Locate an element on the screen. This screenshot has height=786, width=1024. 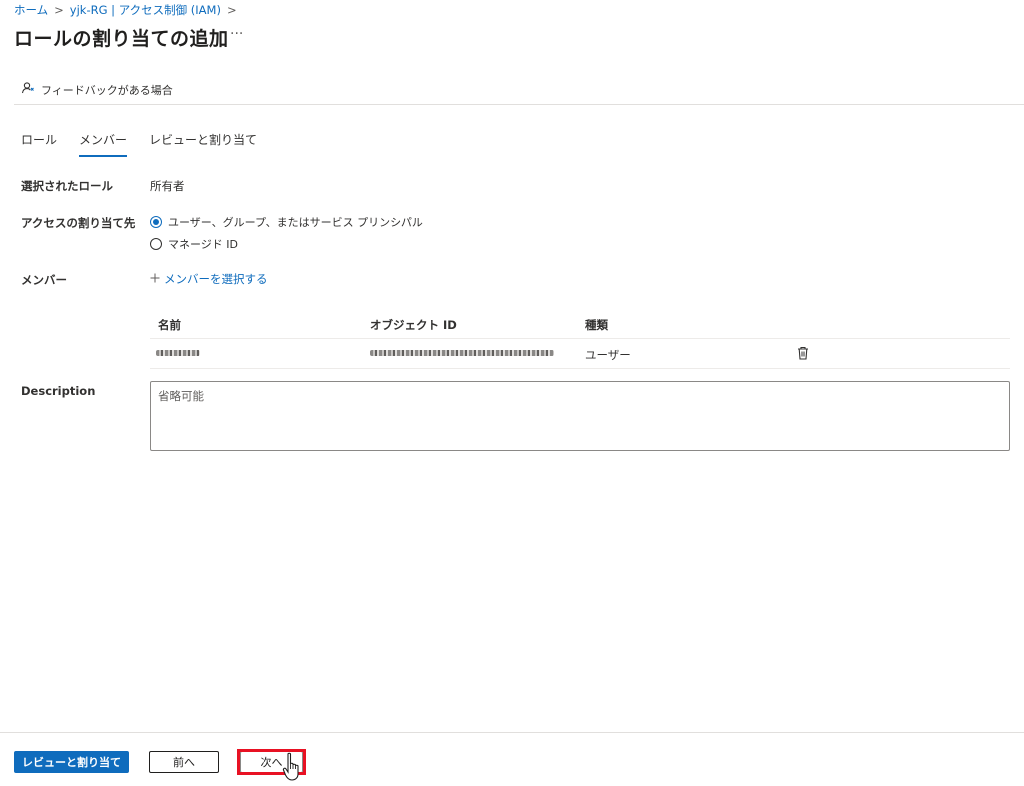
divider is located at coordinates (519, 104).